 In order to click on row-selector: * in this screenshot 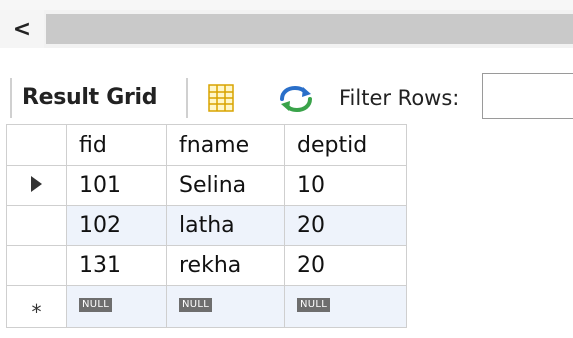, I will do `click(36, 306)`.